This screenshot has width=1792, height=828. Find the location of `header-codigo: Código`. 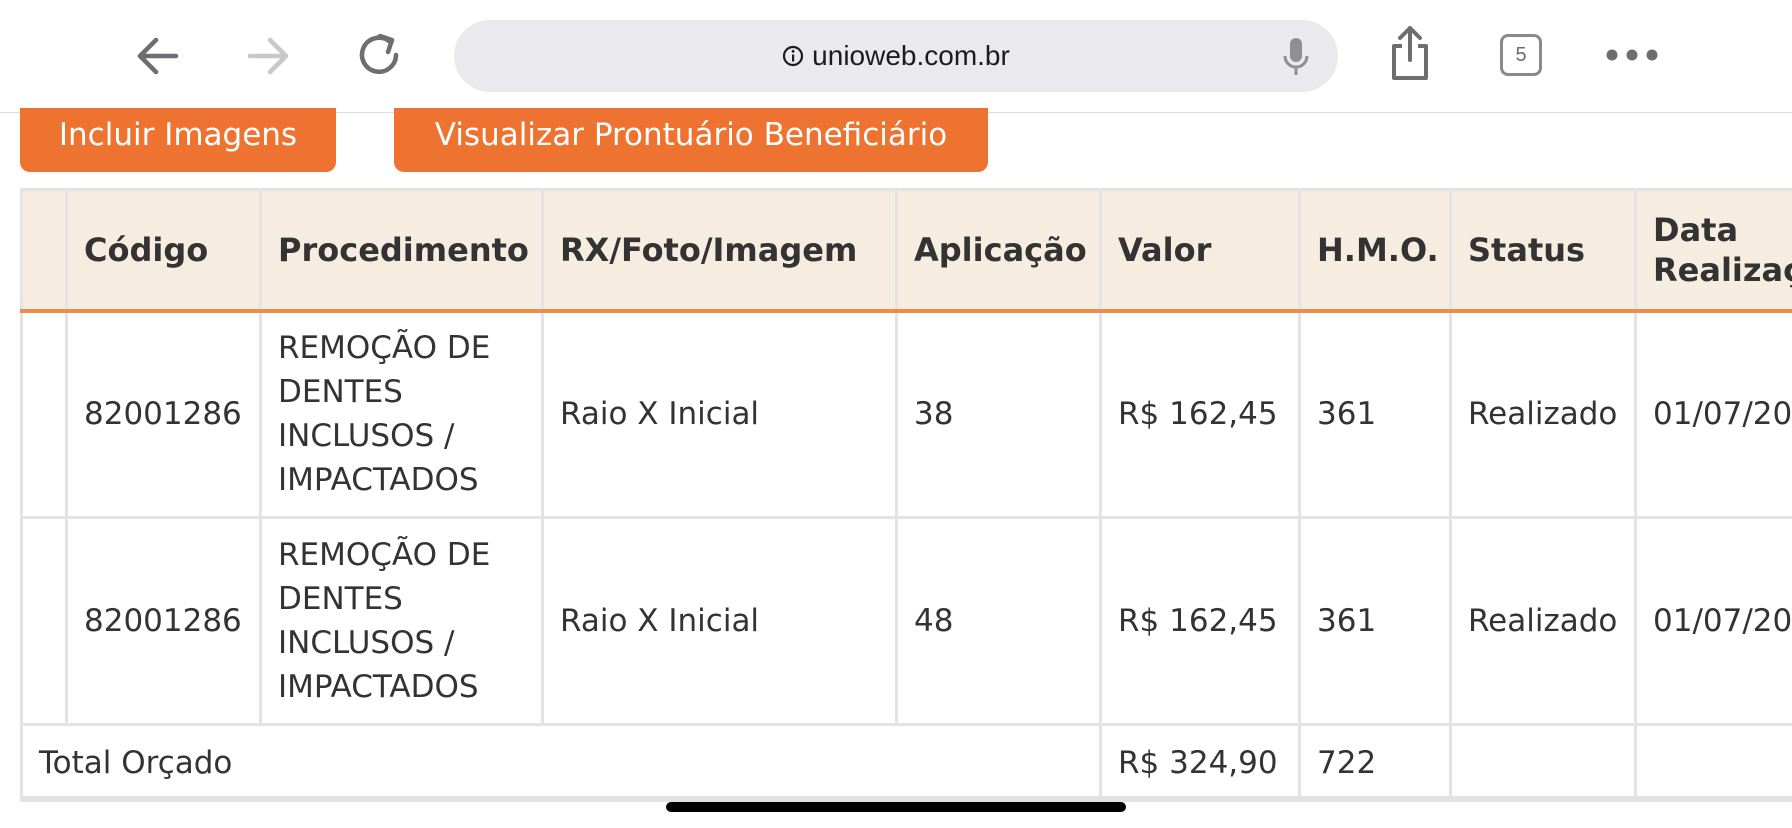

header-codigo: Código is located at coordinates (163, 250).